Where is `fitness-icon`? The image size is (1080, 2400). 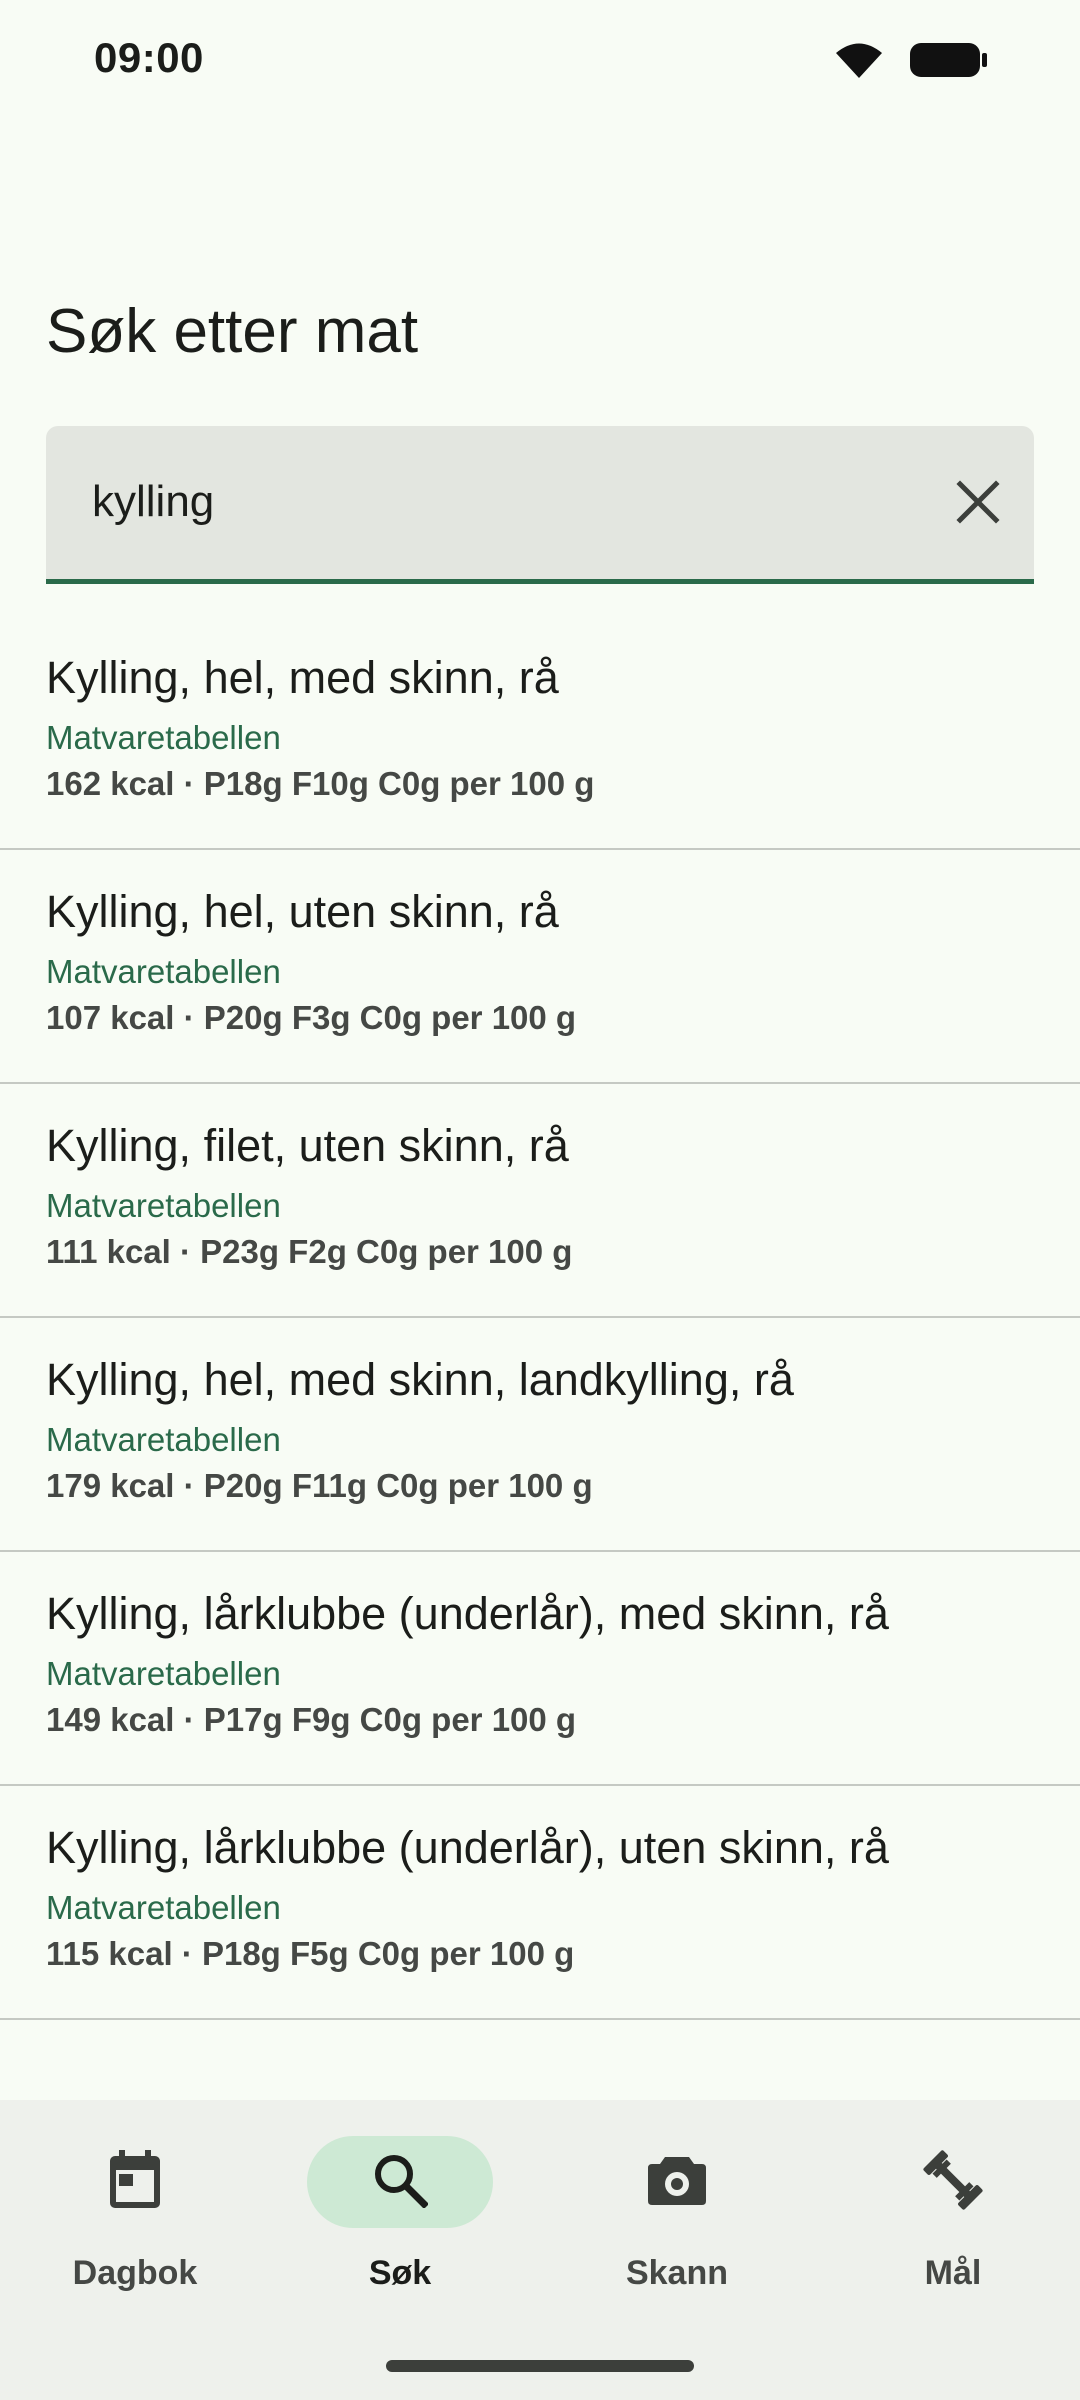 fitness-icon is located at coordinates (953, 2182).